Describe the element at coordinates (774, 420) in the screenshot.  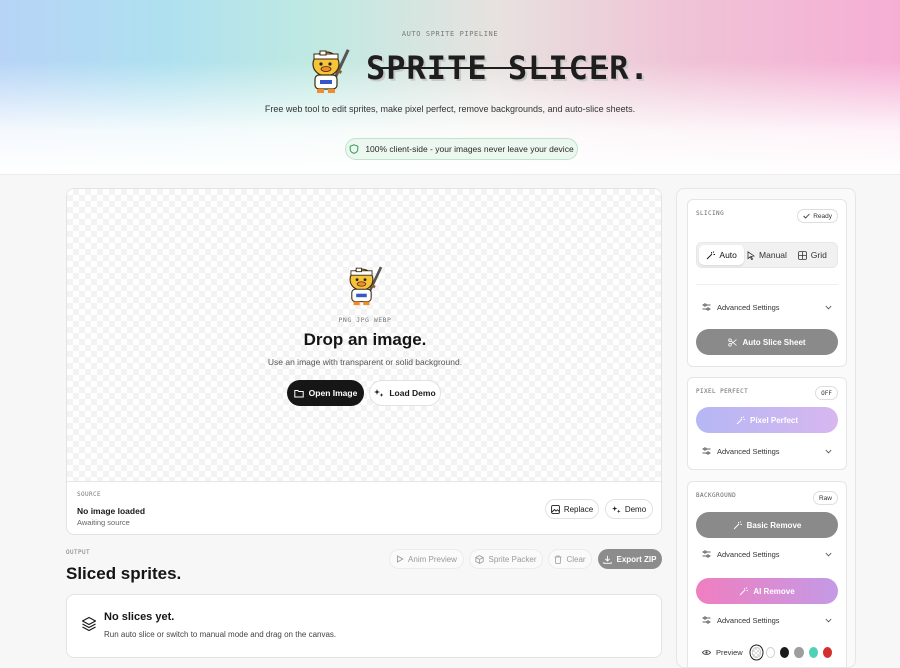
I see `pixel-perfect-action-label: Pixel Perfect` at that location.